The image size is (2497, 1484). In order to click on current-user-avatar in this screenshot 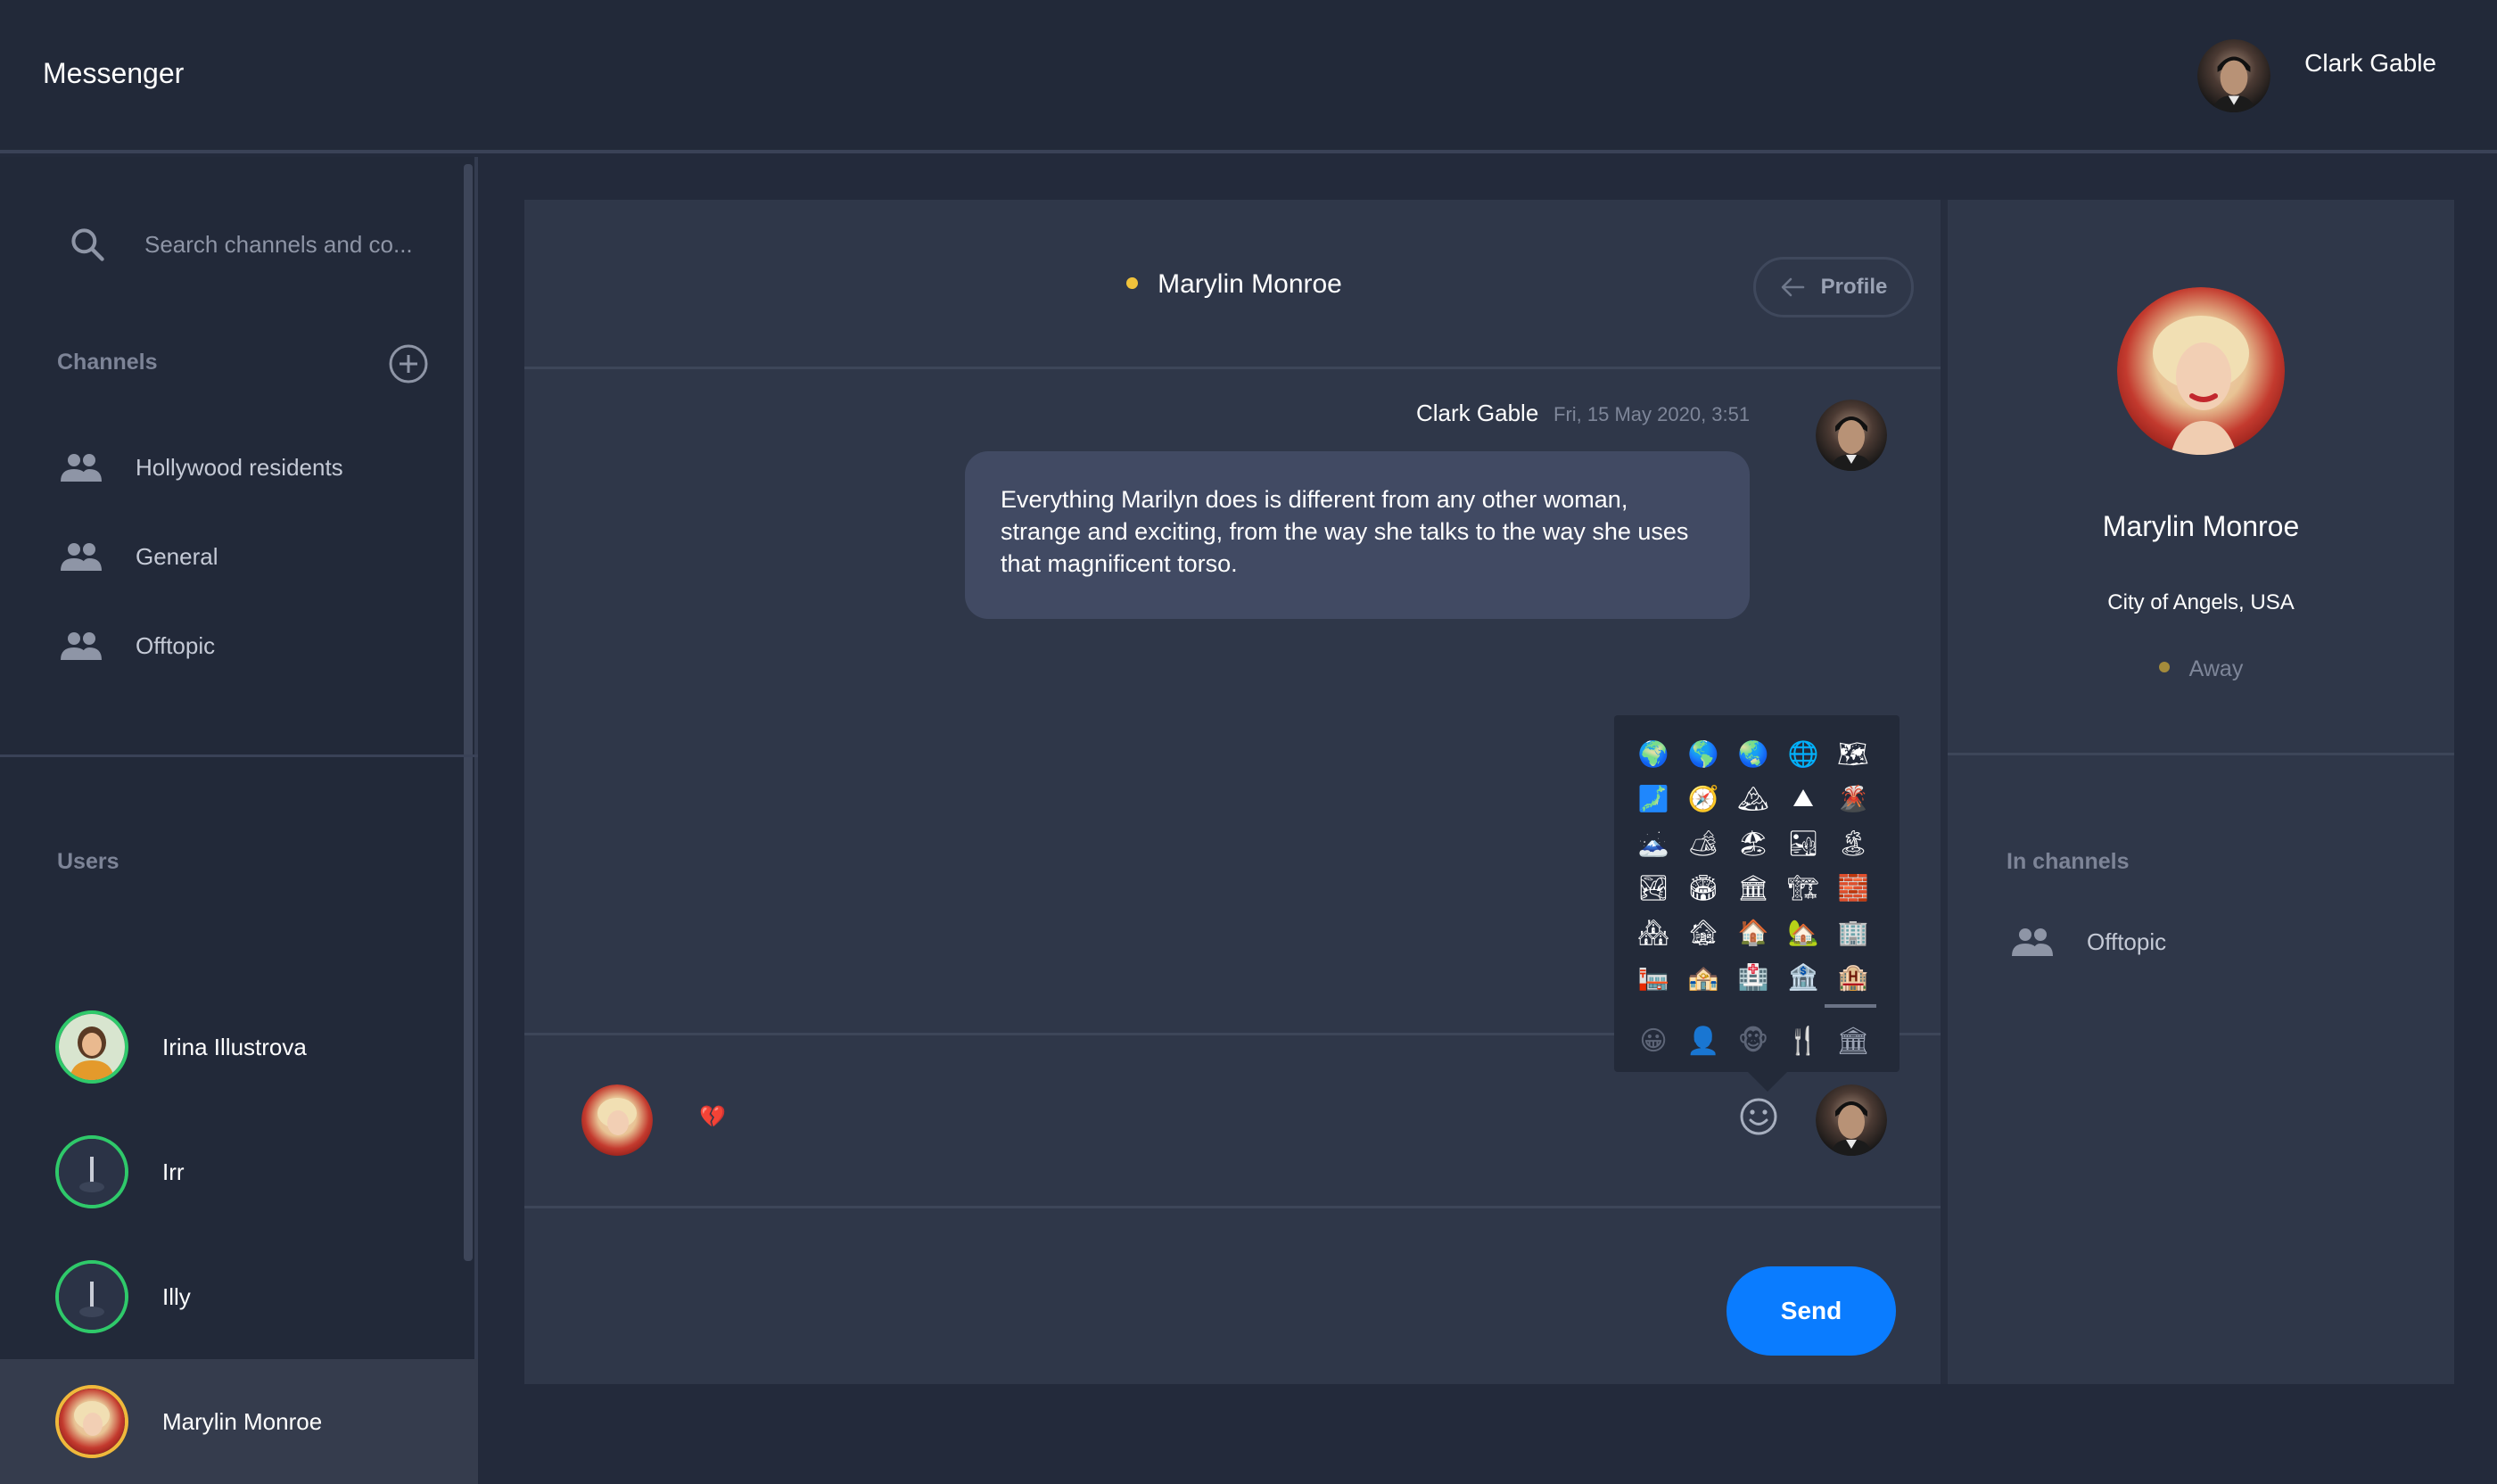, I will do `click(2234, 75)`.